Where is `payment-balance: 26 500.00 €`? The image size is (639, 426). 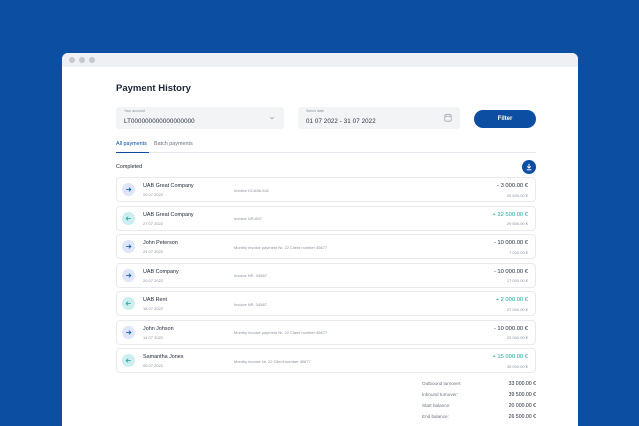
payment-balance: 26 500.00 € is located at coordinates (517, 195).